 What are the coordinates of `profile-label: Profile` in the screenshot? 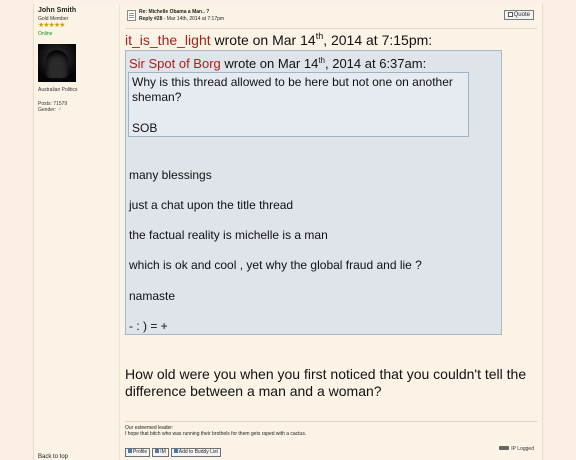 It's located at (140, 452).